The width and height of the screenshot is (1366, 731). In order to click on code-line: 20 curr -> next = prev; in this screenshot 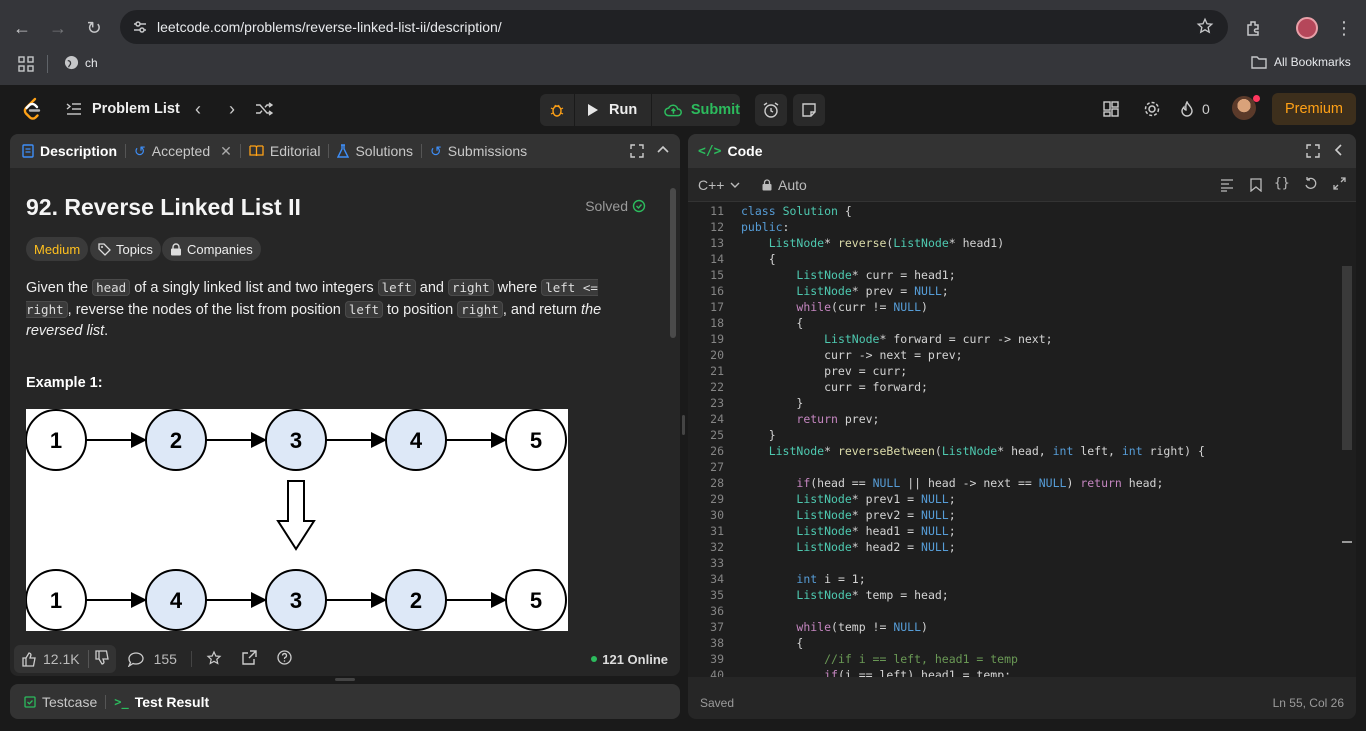, I will do `click(1008, 355)`.